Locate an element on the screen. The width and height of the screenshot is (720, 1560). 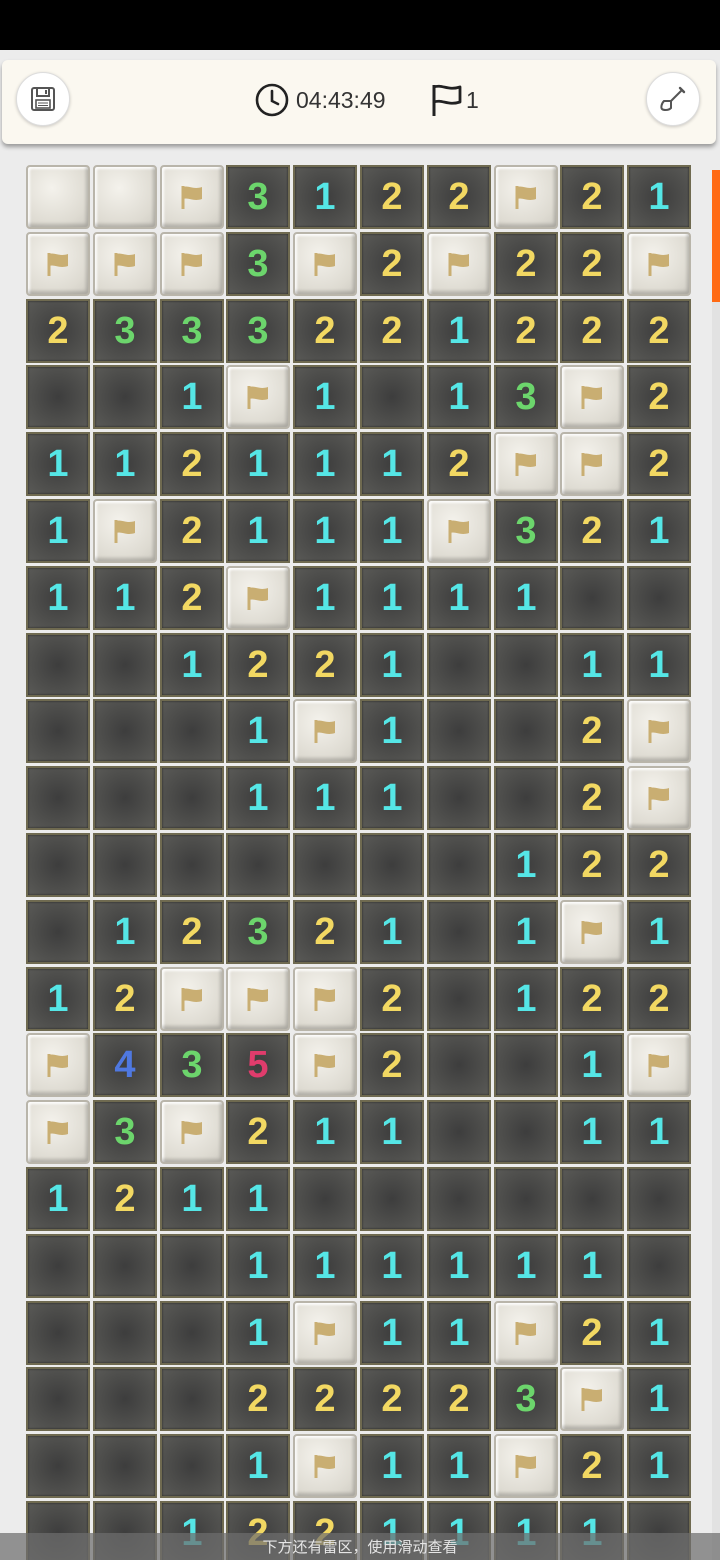
dig-mode-button is located at coordinates (673, 99).